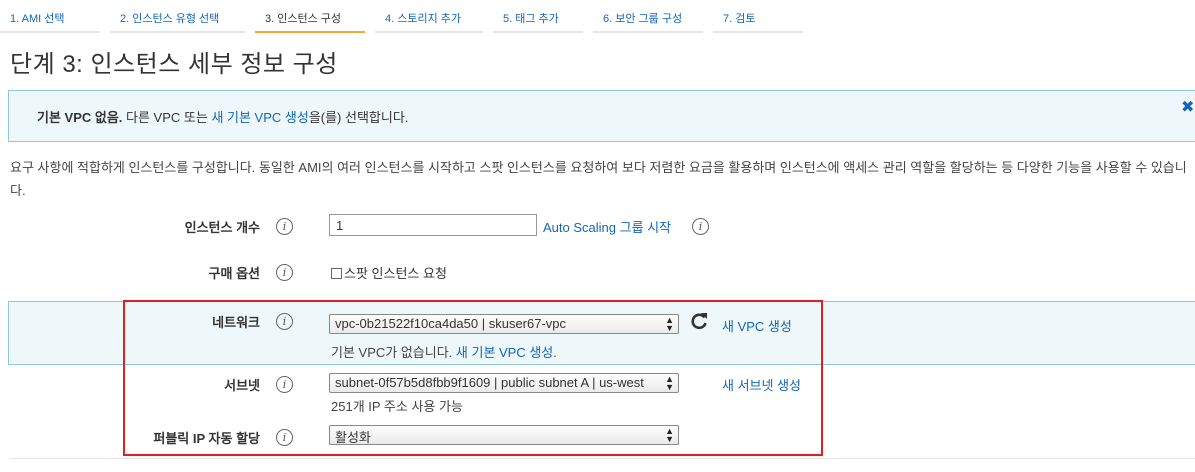 Image resolution: width=1195 pixels, height=472 pixels. I want to click on step-ami: 1. AMI 선택, so click(50, 16).